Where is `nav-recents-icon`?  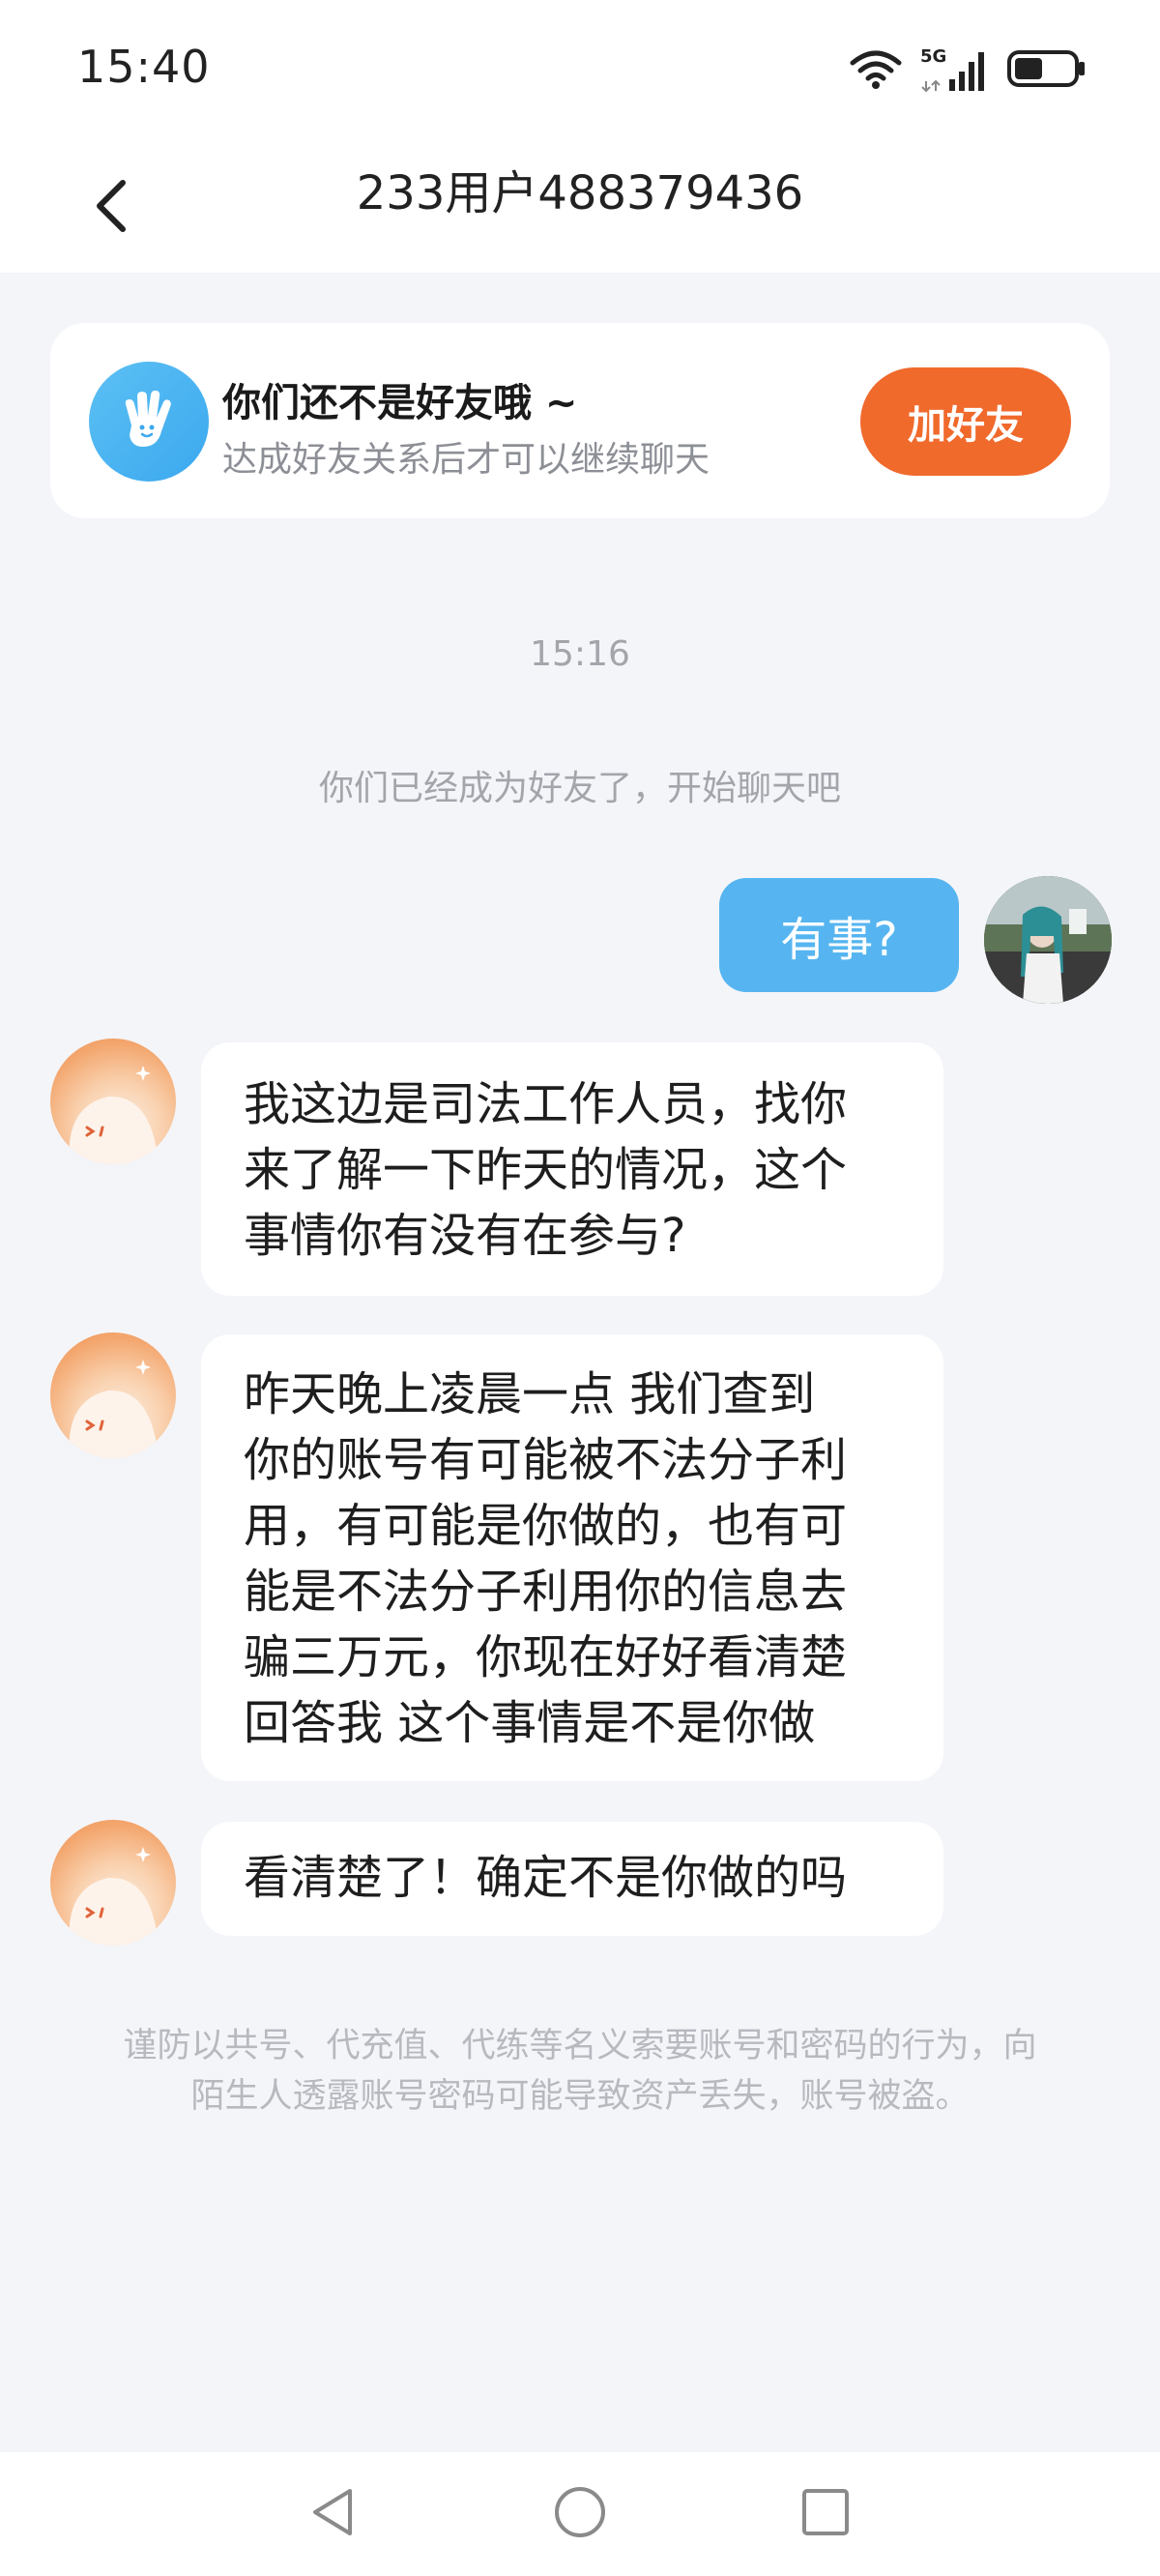
nav-recents-icon is located at coordinates (826, 2514).